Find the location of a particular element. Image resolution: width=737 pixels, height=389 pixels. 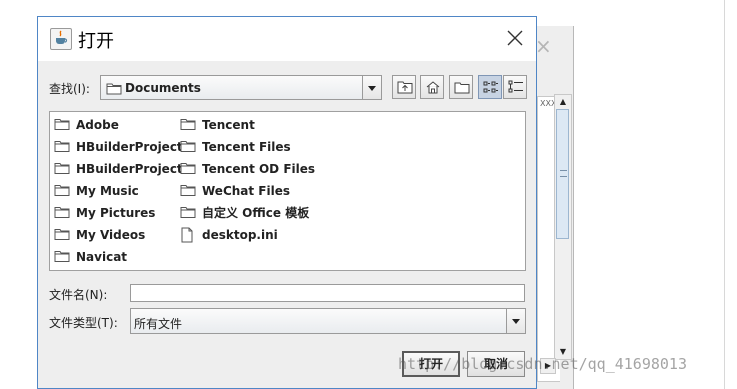

file-list-item: 自定义 Office 模板 is located at coordinates (247, 216).